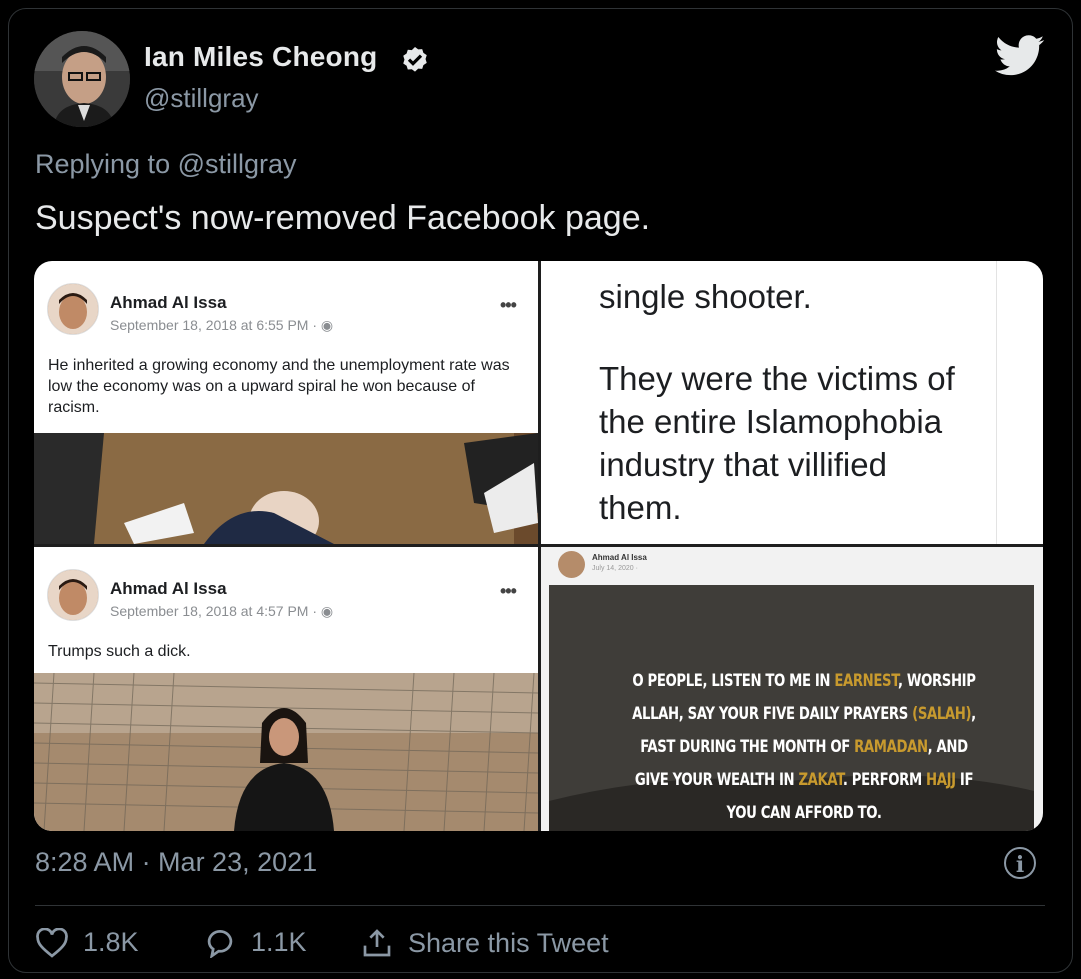  Describe the element at coordinates (343, 218) in the screenshot. I see `tweet-text: Suspect's now-removed Facebook page.` at that location.